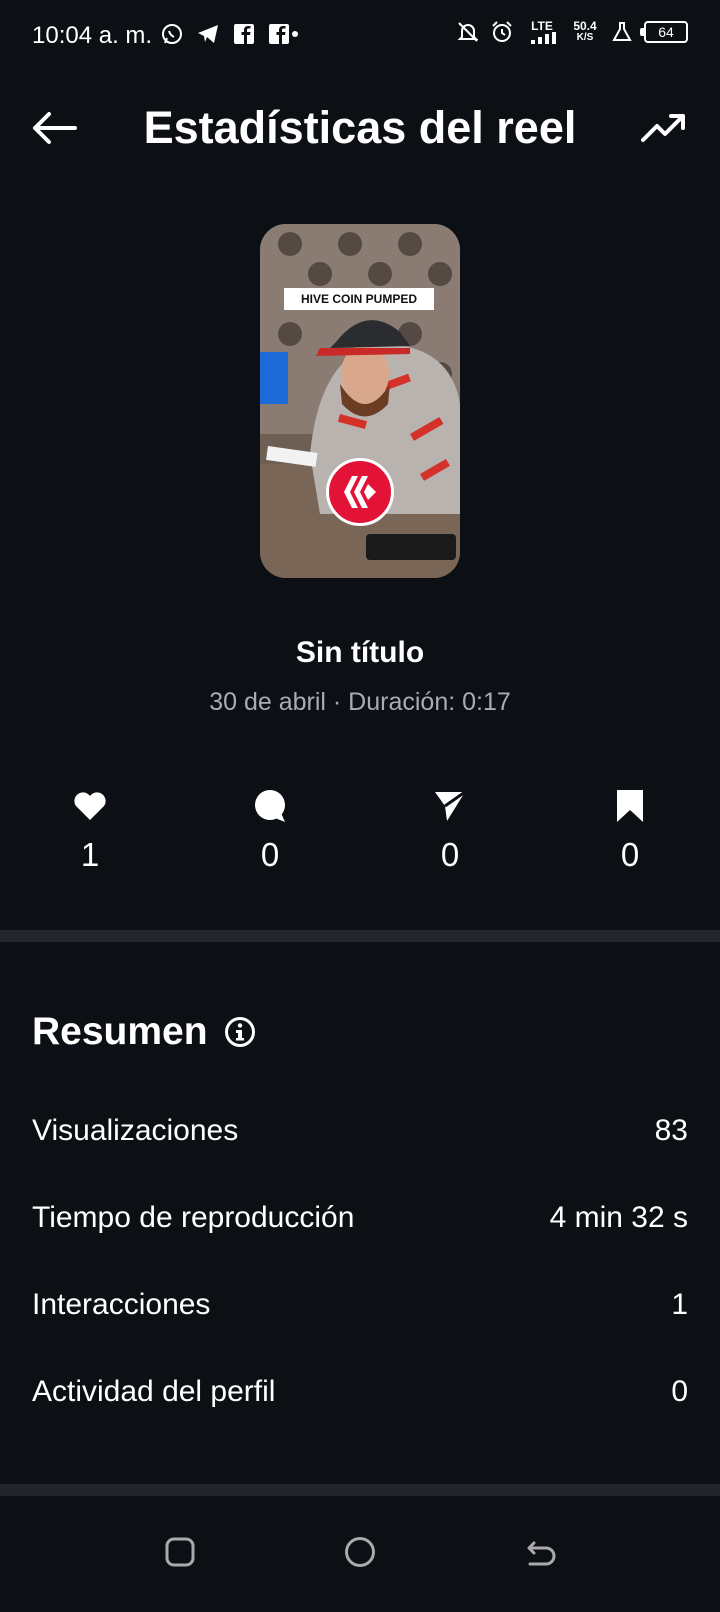 This screenshot has height=1612, width=720. Describe the element at coordinates (90, 854) in the screenshot. I see `likes-count: 1` at that location.